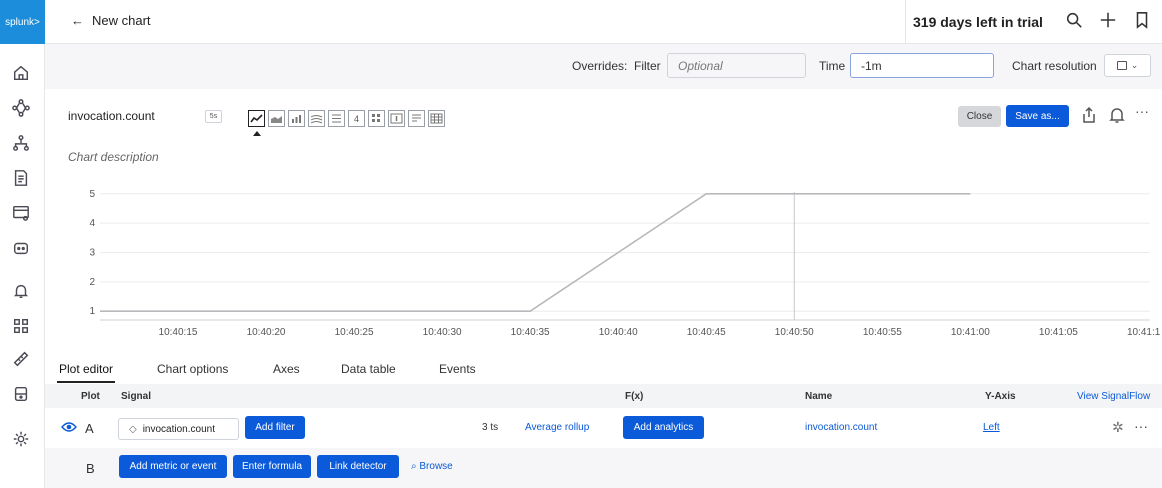 This screenshot has height=488, width=1162. Describe the element at coordinates (490, 427) in the screenshot. I see `timeseries-count: 3 ts` at that location.